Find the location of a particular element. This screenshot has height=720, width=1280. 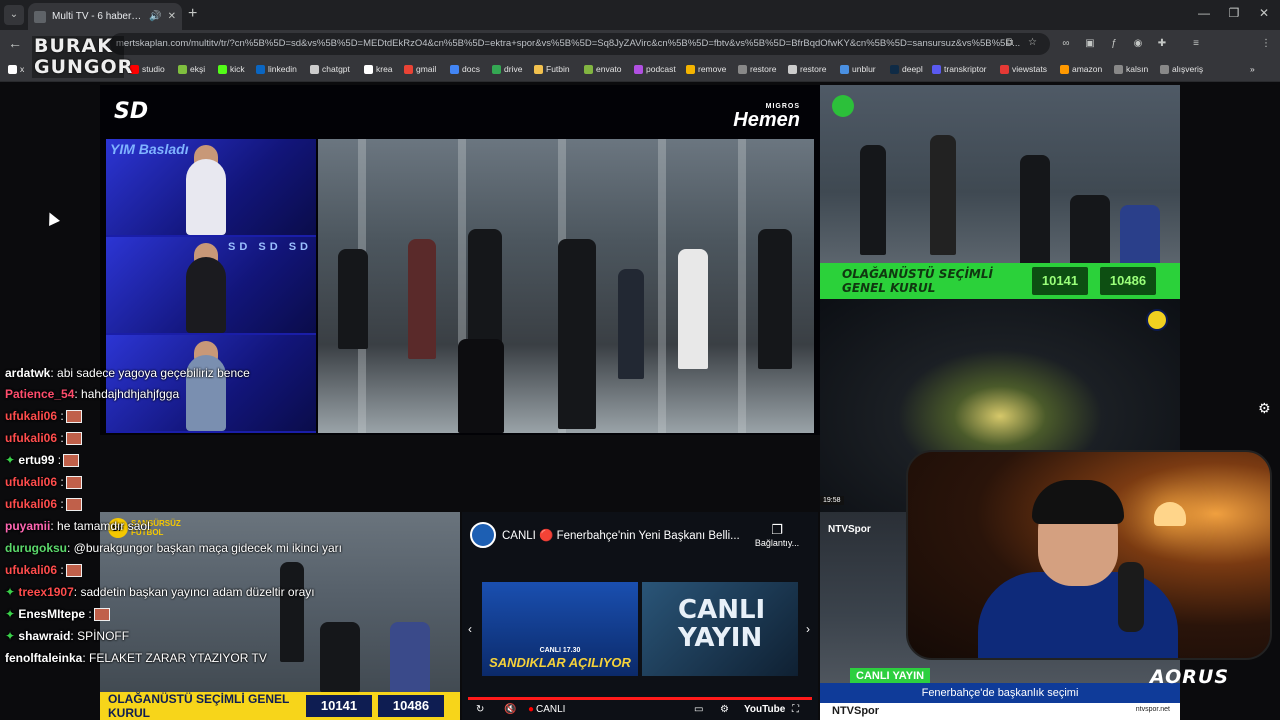

folder-icon is located at coordinates (1118, 69).